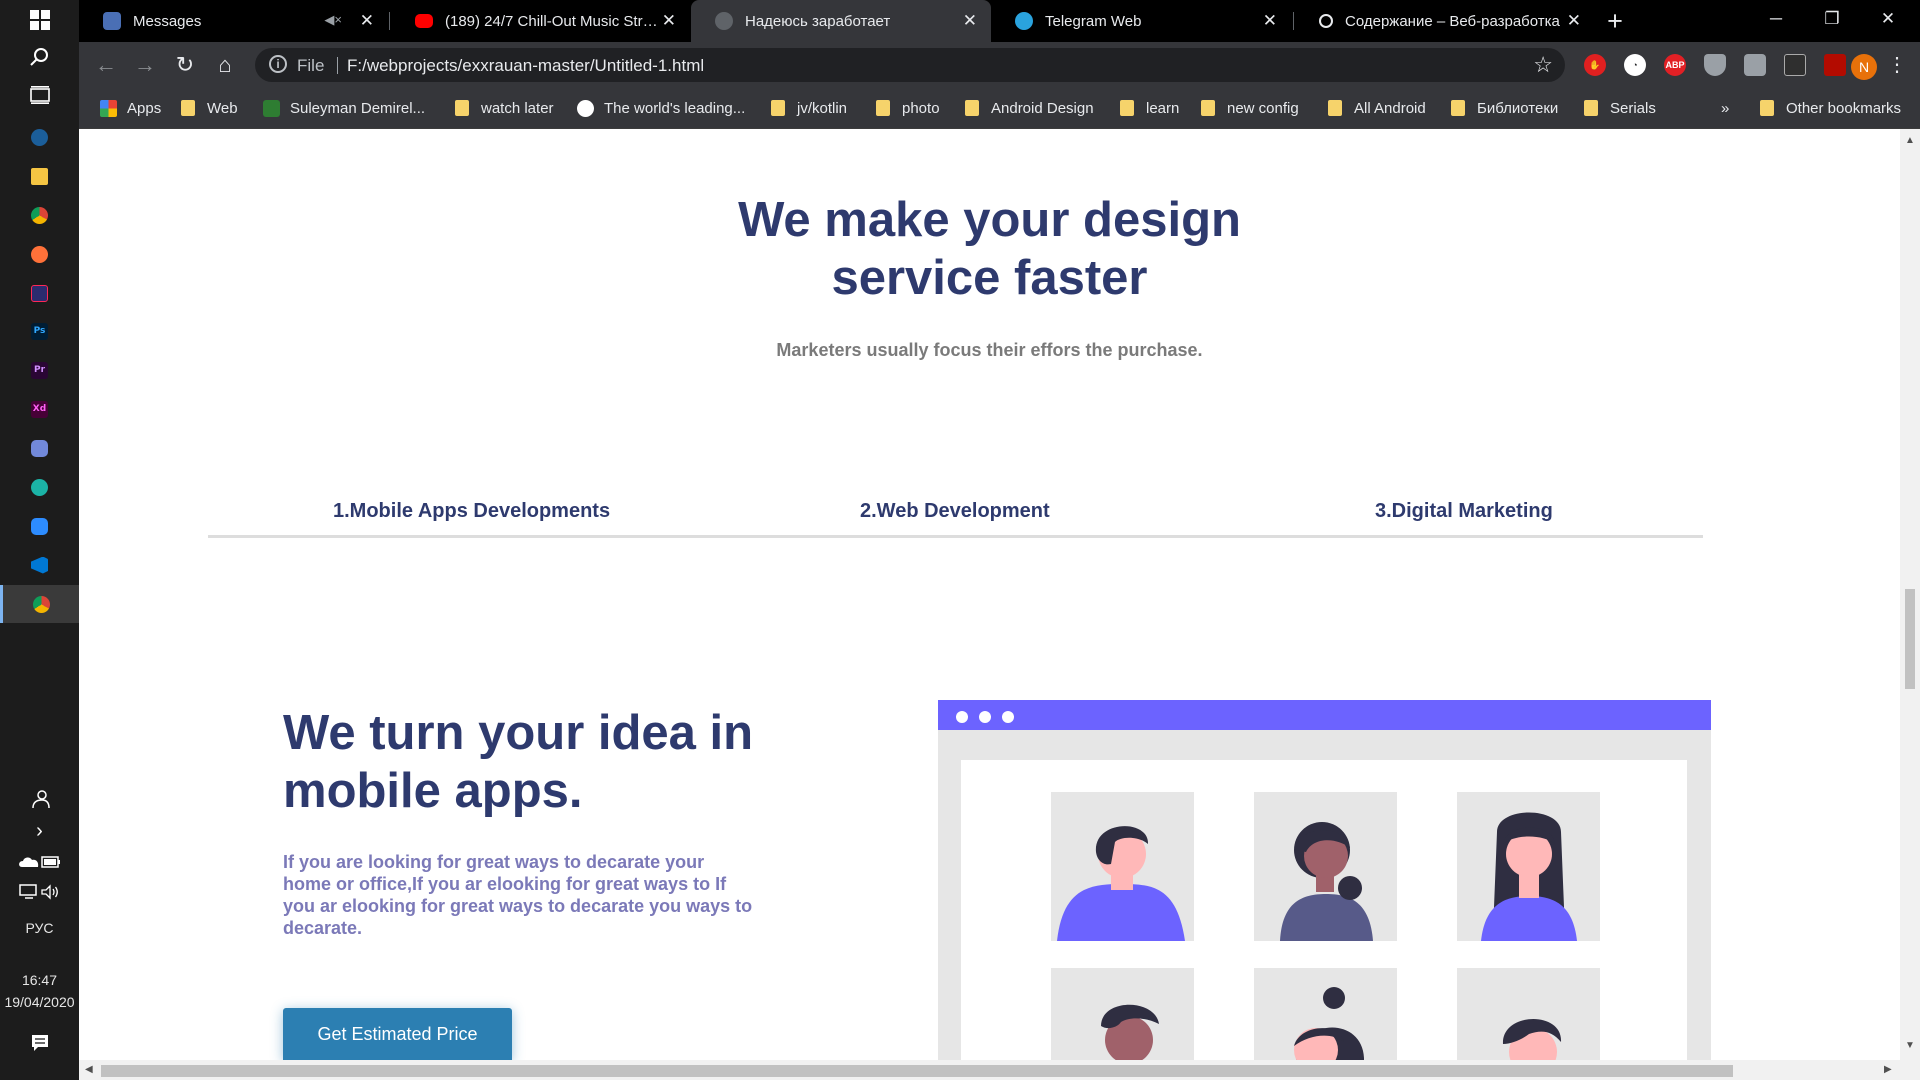 This screenshot has height=1080, width=1920. I want to click on onedrive-icon, so click(29, 862).